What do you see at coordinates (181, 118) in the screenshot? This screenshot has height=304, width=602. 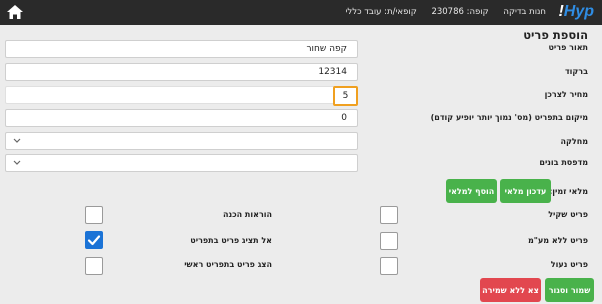 I see `menu-position-field: 0` at bounding box center [181, 118].